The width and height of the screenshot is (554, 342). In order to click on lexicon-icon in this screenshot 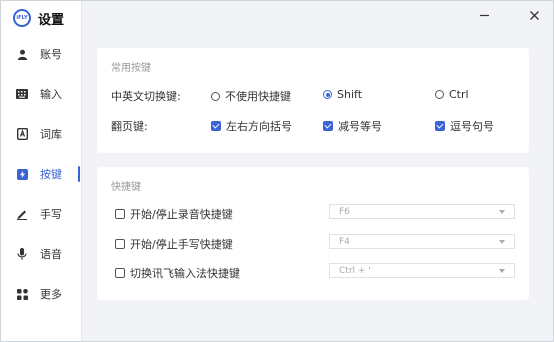, I will do `click(22, 134)`.